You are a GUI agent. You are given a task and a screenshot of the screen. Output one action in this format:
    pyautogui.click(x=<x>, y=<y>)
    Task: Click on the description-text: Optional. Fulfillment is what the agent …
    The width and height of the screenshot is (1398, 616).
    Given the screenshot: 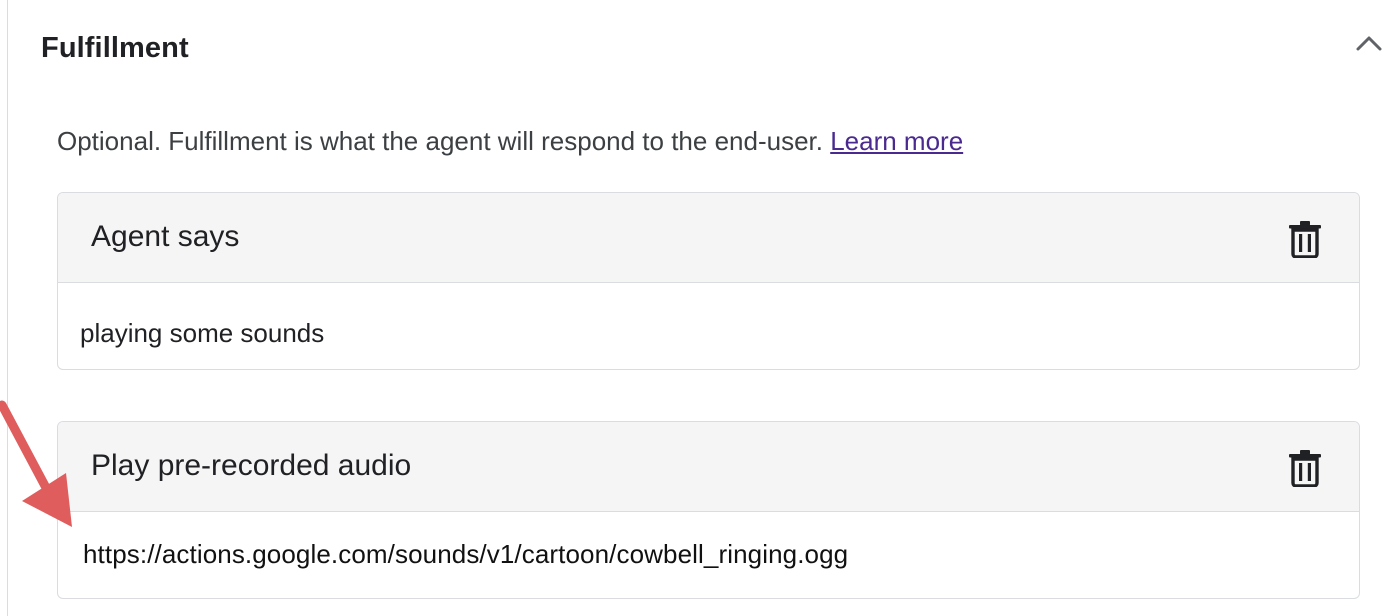 What is the action you would take?
    pyautogui.click(x=444, y=141)
    